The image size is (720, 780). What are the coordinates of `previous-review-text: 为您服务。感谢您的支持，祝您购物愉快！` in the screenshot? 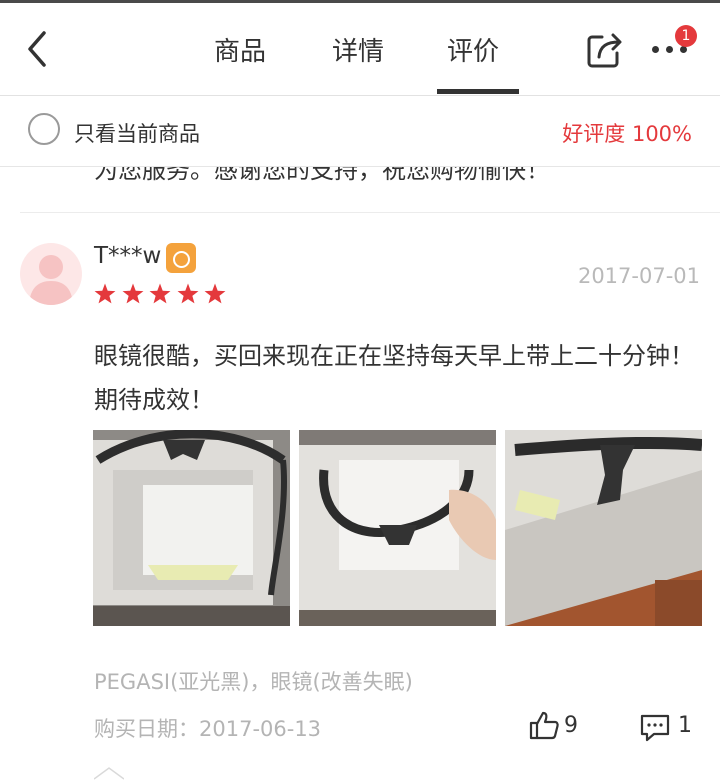 It's located at (322, 175).